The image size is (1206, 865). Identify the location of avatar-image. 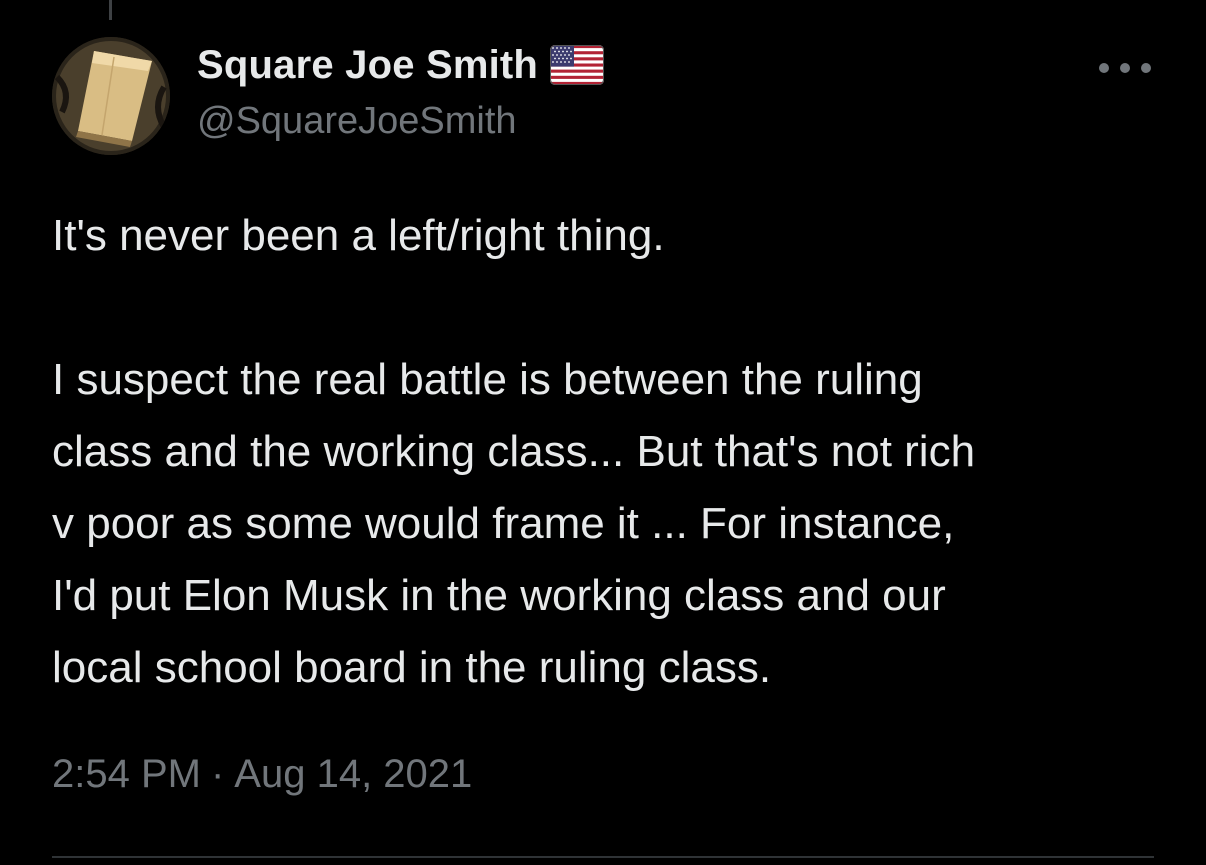
(111, 96).